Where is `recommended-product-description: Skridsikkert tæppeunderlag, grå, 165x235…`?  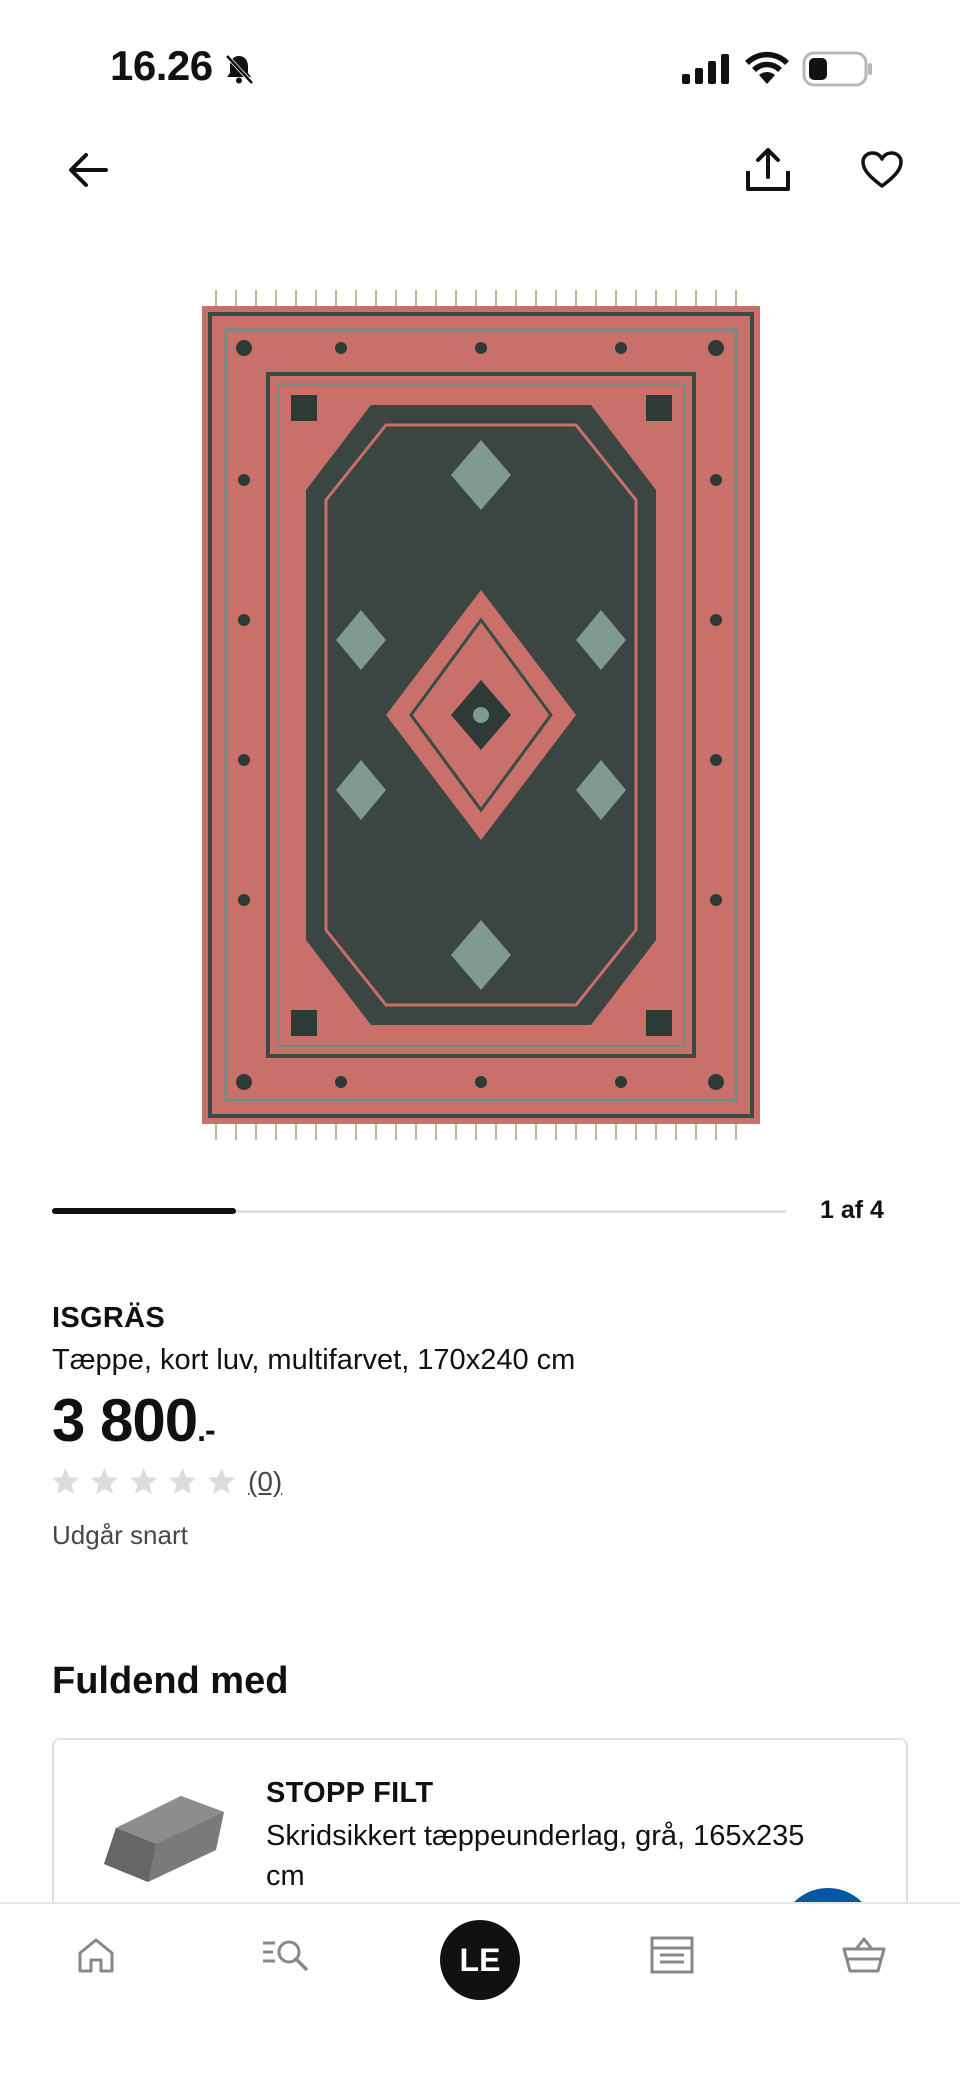 recommended-product-description: Skridsikkert tæppeunderlag, grå, 165x235… is located at coordinates (535, 1856).